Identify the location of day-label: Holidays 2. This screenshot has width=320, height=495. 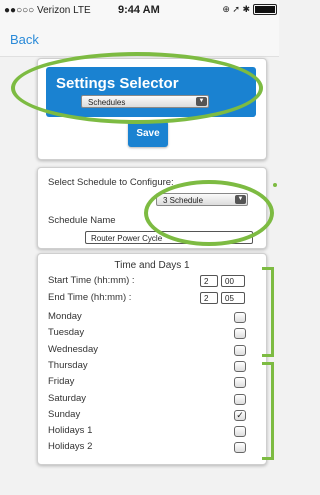
(70, 447).